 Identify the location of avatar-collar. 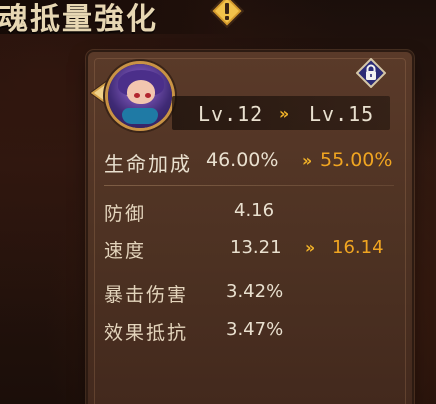
(140, 116).